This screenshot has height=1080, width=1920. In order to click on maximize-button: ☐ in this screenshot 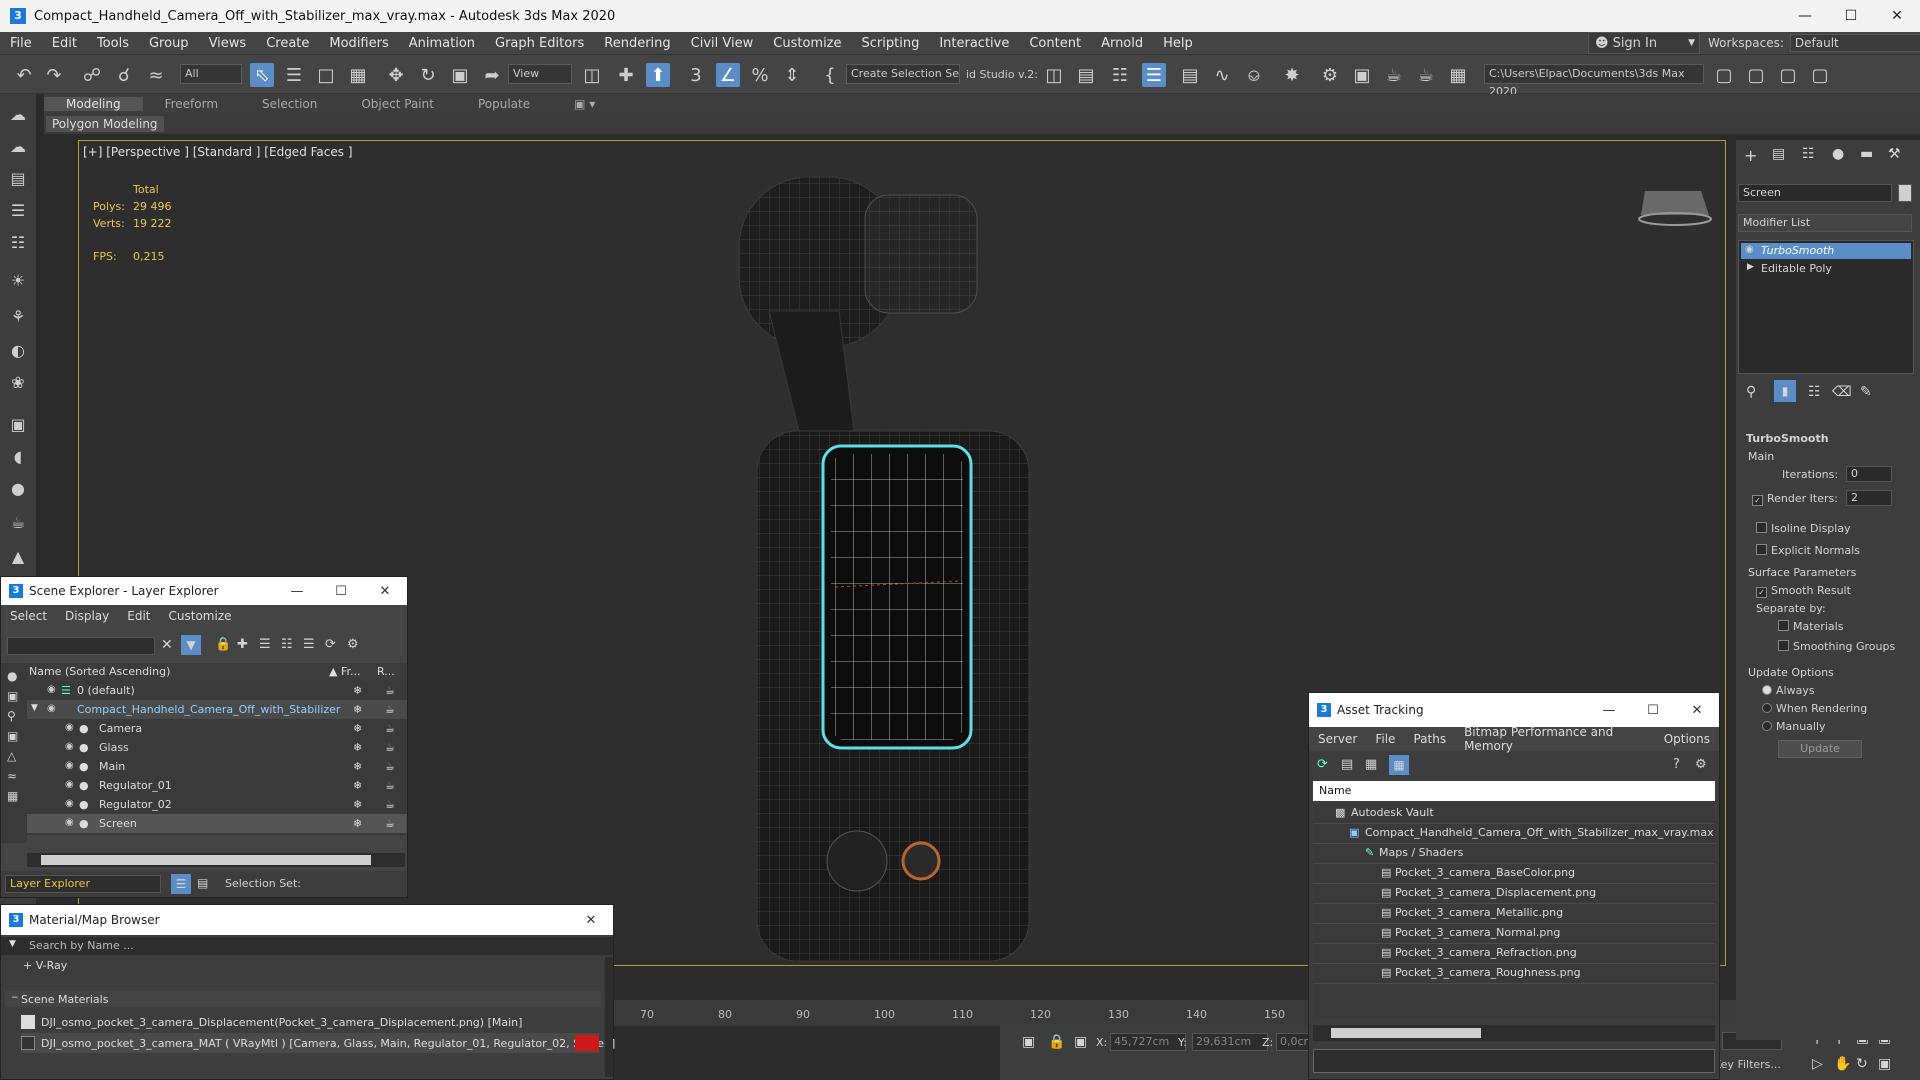, I will do `click(341, 591)`.